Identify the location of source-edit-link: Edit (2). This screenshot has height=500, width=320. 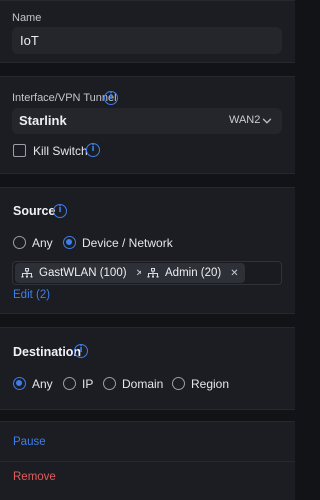
(31, 295).